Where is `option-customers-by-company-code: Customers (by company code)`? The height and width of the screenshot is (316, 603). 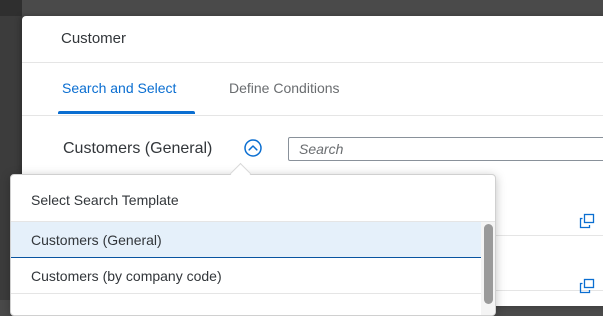
option-customers-by-company-code: Customers (by company code) is located at coordinates (246, 276).